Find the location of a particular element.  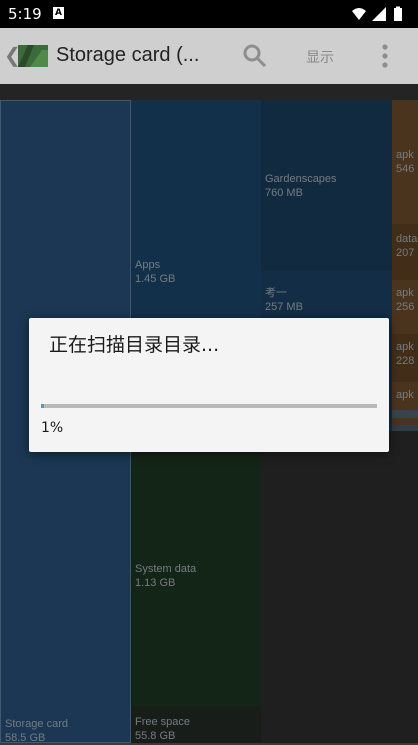

notification-icon: A is located at coordinates (58, 13).